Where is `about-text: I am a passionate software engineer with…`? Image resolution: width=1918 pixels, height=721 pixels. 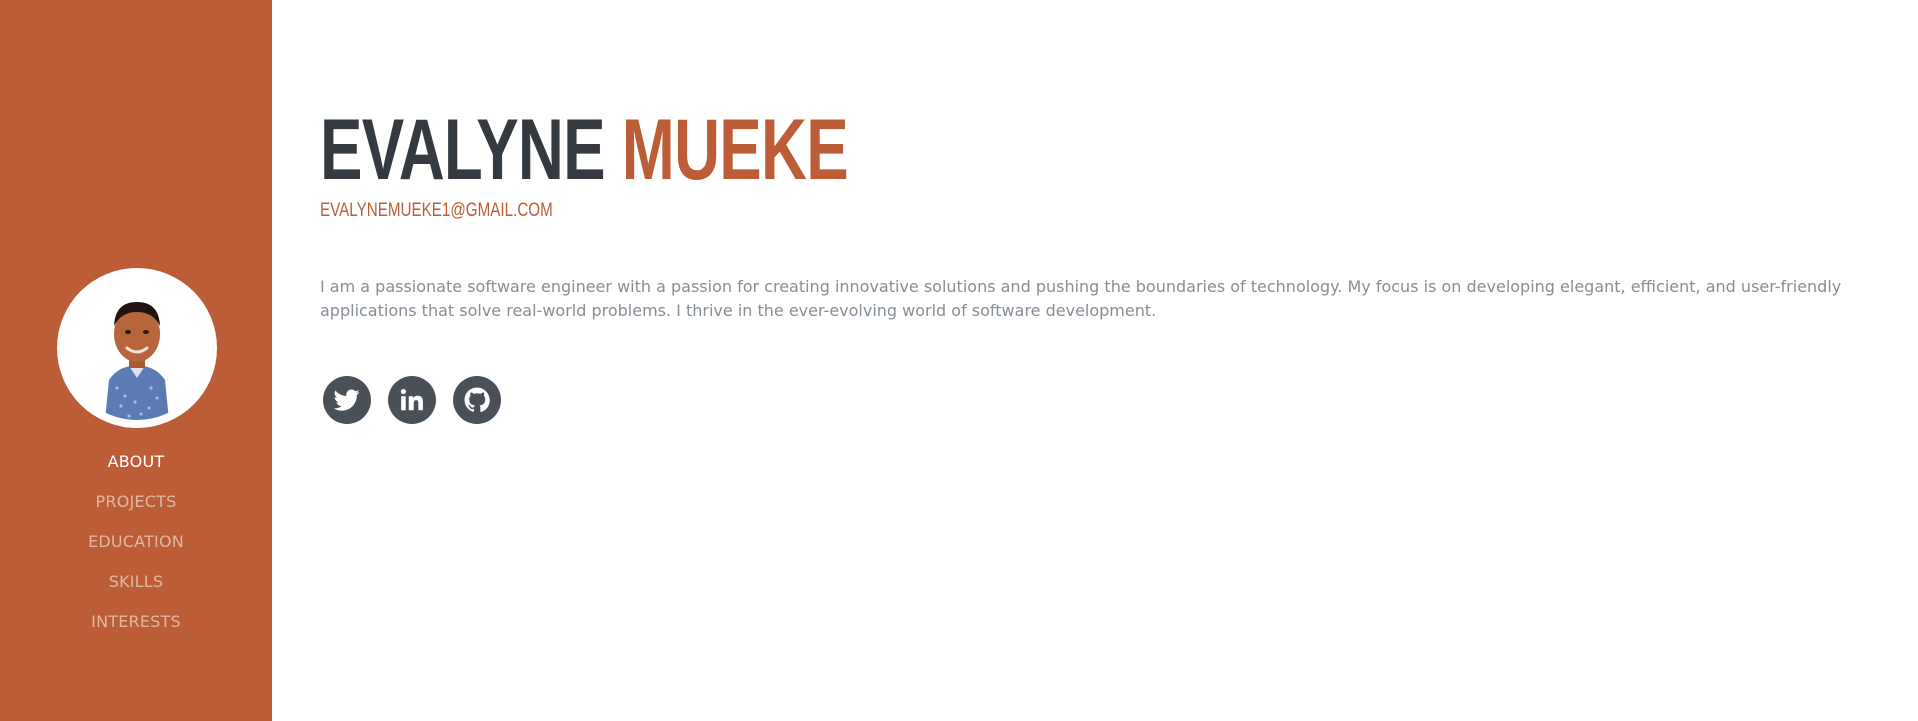
about-text: I am a passionate software engineer with… is located at coordinates (1081, 298).